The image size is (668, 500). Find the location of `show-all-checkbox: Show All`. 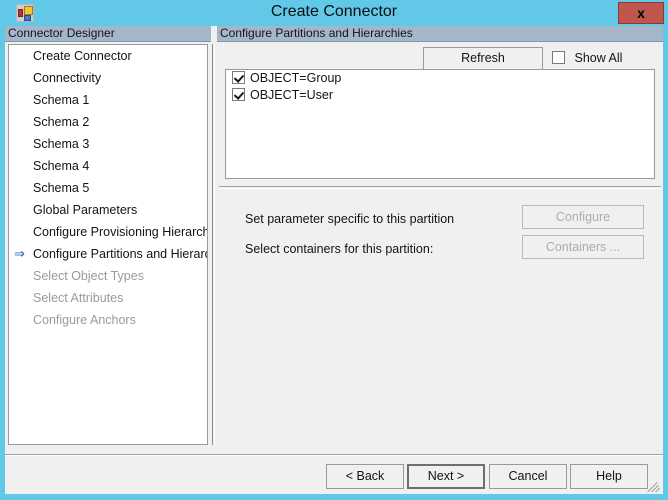

show-all-checkbox: Show All is located at coordinates (587, 59).